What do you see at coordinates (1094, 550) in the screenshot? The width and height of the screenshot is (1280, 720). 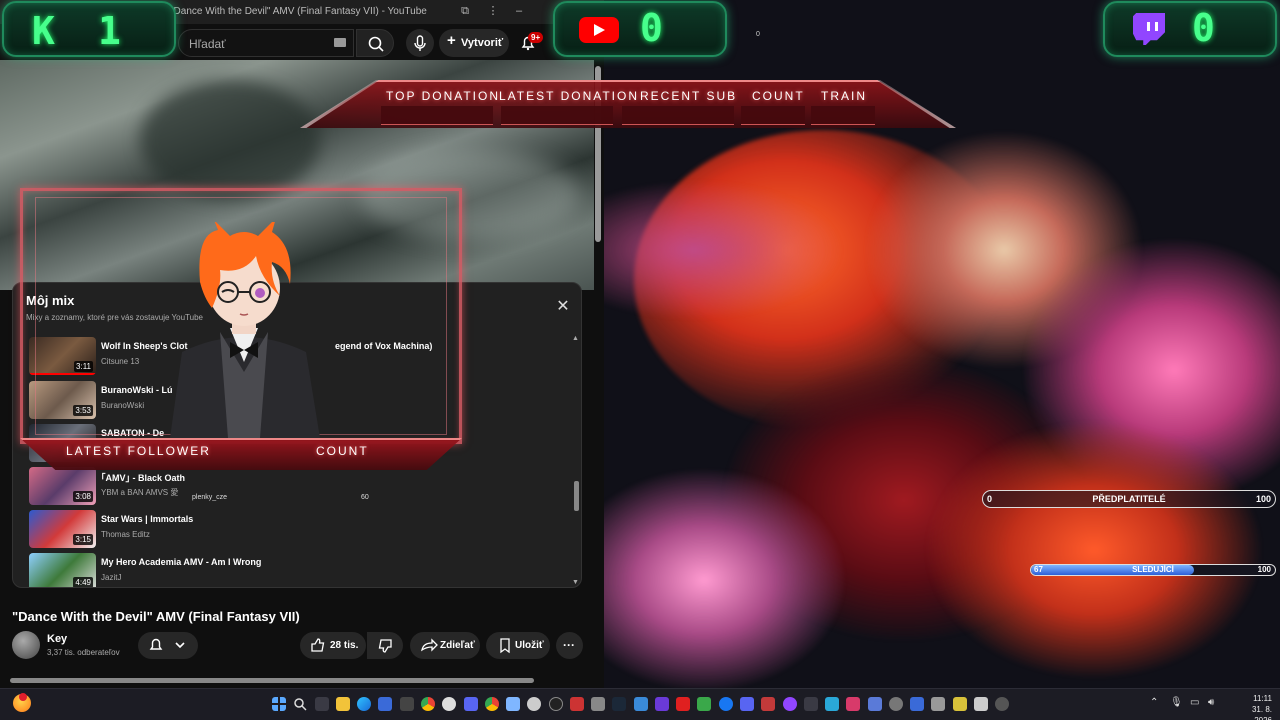 I see `wallpaper-ribbon` at bounding box center [1094, 550].